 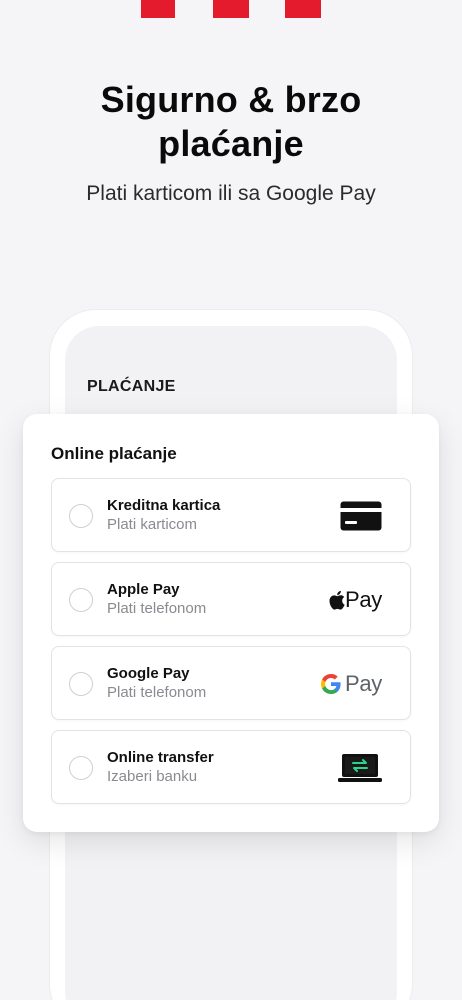 I want to click on google-pay-icon: Pay, so click(x=351, y=684).